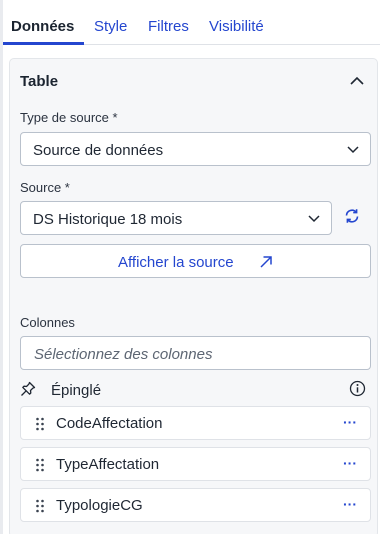 The height and width of the screenshot is (534, 380). Describe the element at coordinates (236, 26) in the screenshot. I see `tab-visibilite: Visibilité` at that location.